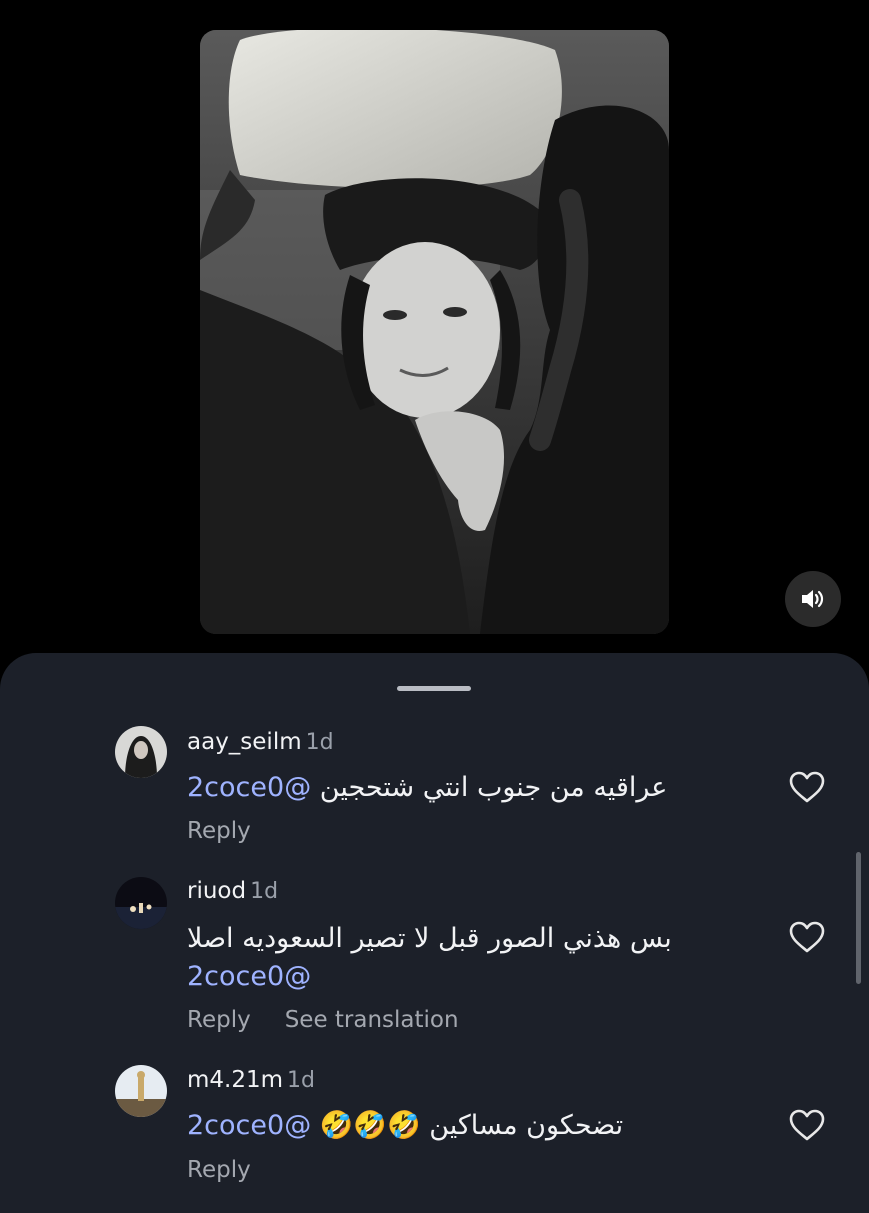 This screenshot has height=1213, width=869. I want to click on comment-meta: aay_seilm 1d, so click(260, 742).